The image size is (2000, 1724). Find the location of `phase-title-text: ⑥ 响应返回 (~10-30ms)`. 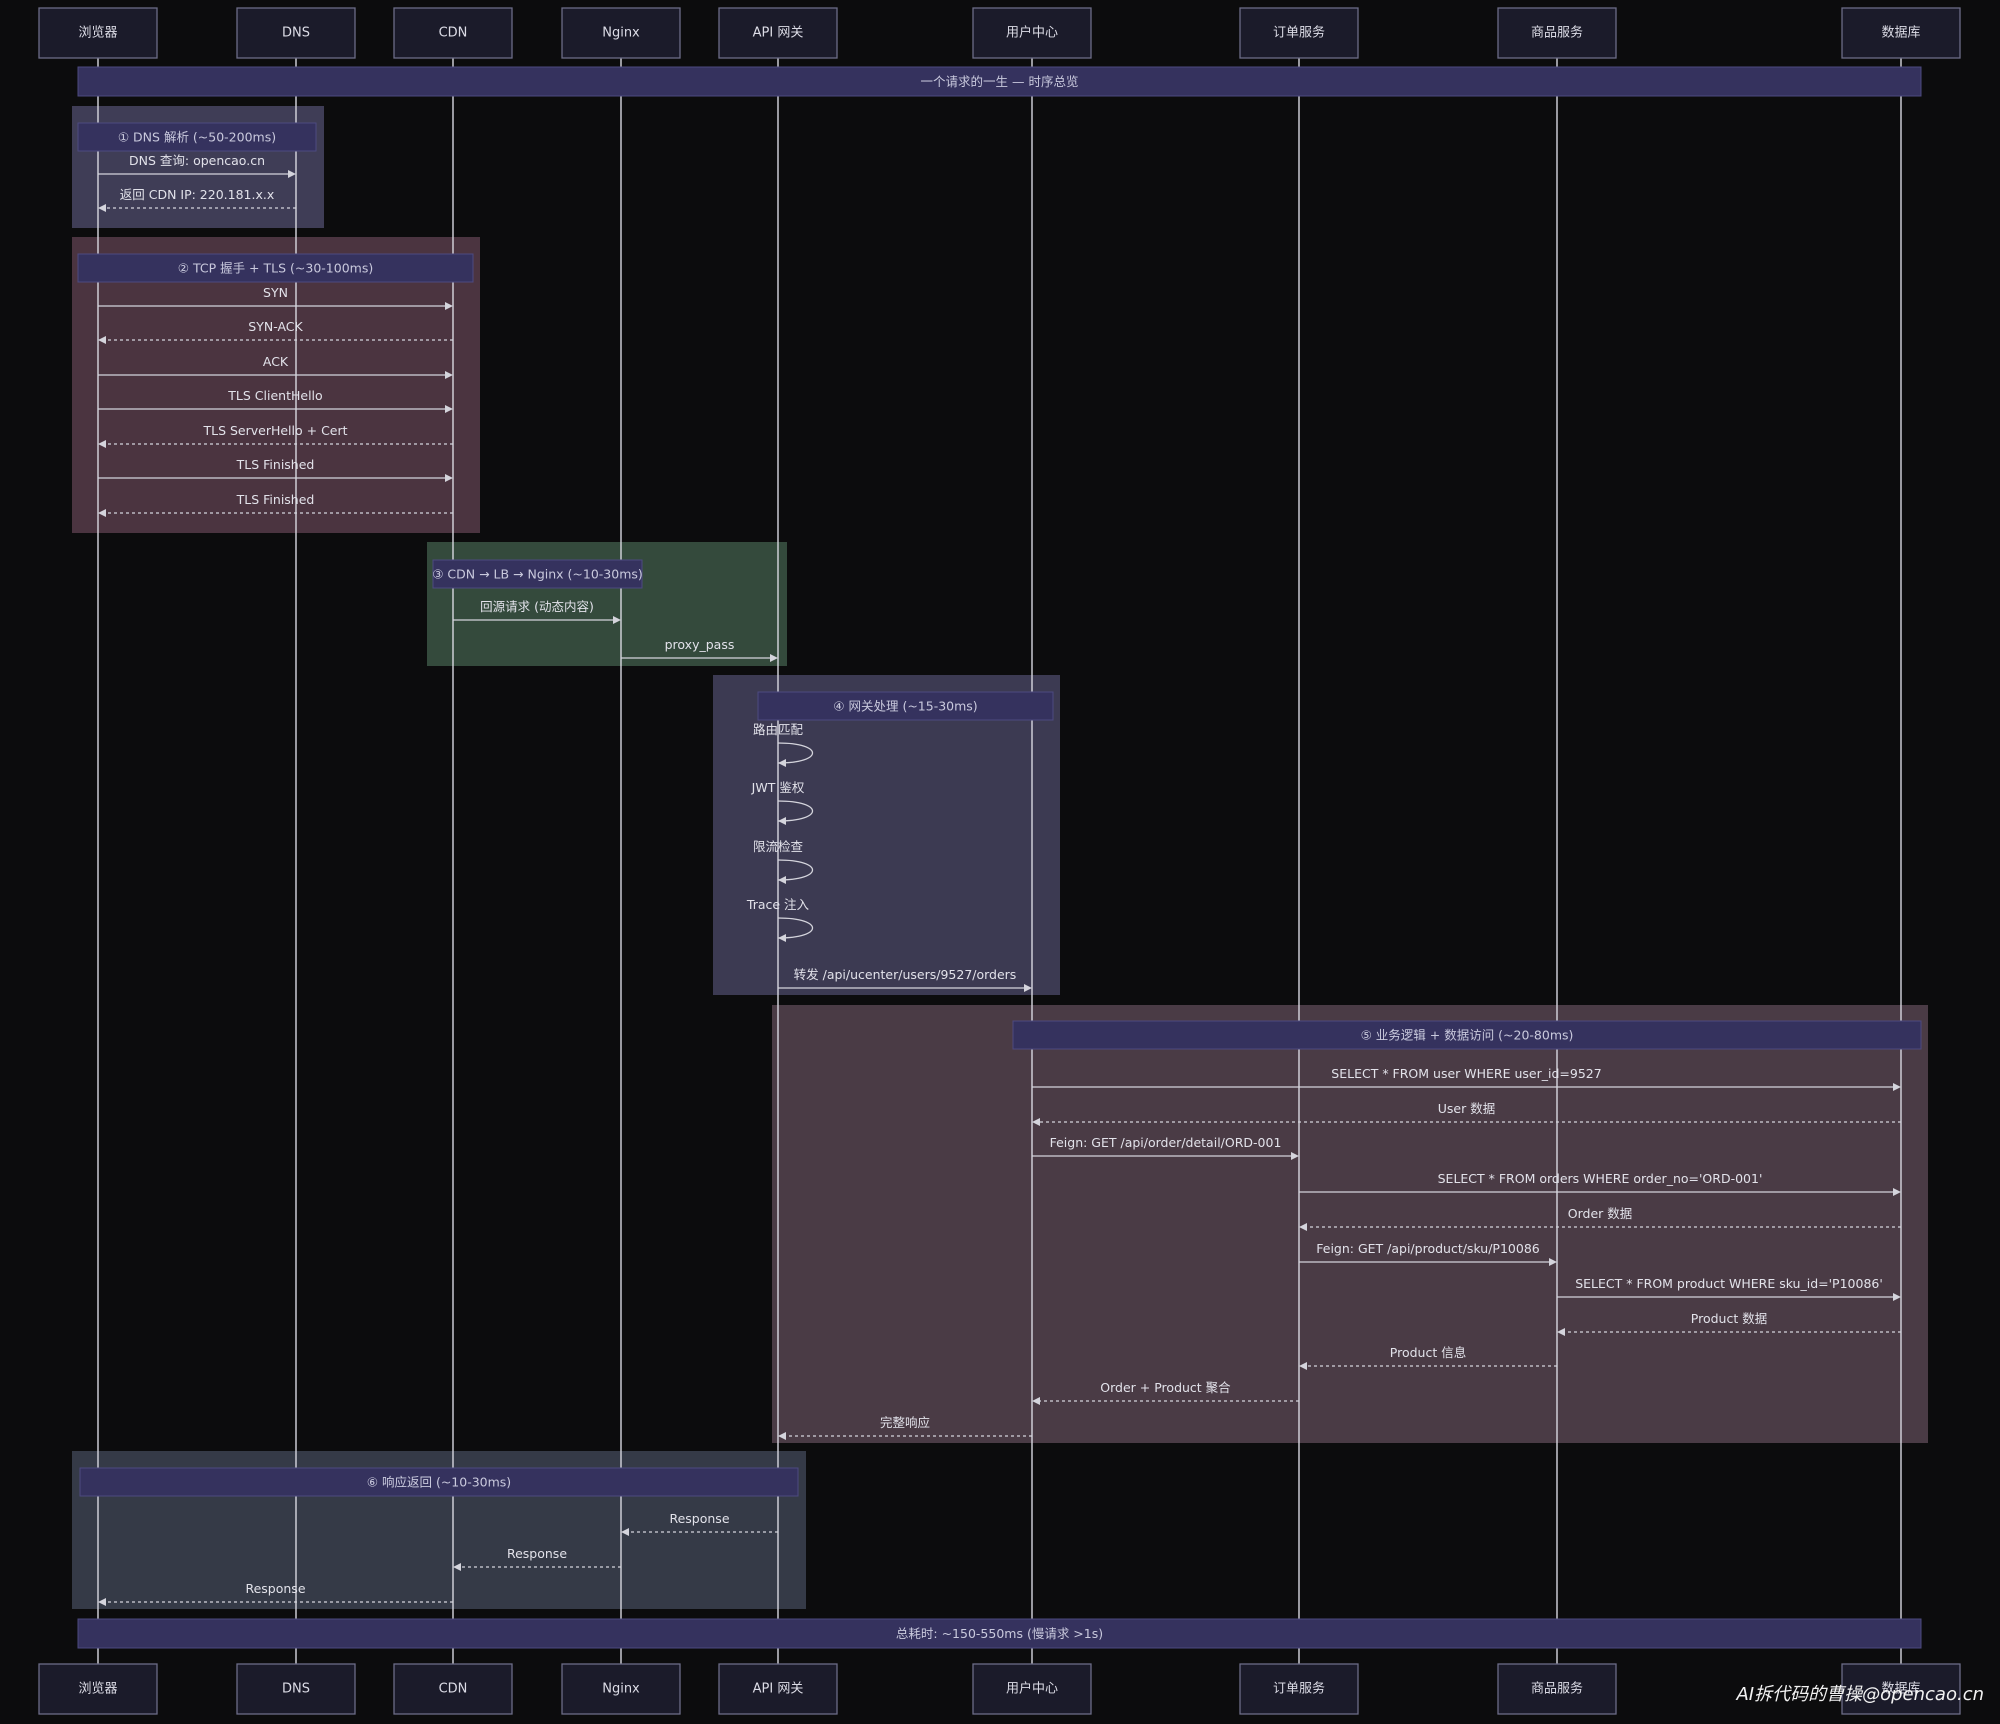

phase-title-text: ⑥ 响应返回 (~10-30ms) is located at coordinates (439, 1482).